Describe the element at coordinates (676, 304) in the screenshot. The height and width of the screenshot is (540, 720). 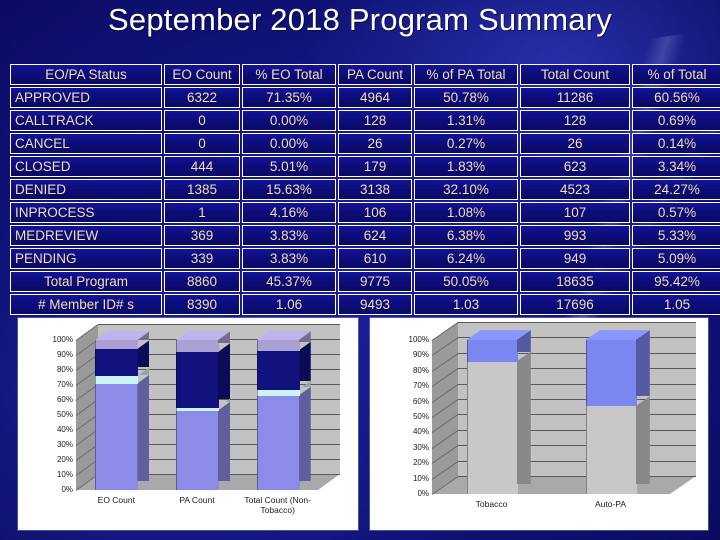
I see `table-cell-value: 1.05` at that location.